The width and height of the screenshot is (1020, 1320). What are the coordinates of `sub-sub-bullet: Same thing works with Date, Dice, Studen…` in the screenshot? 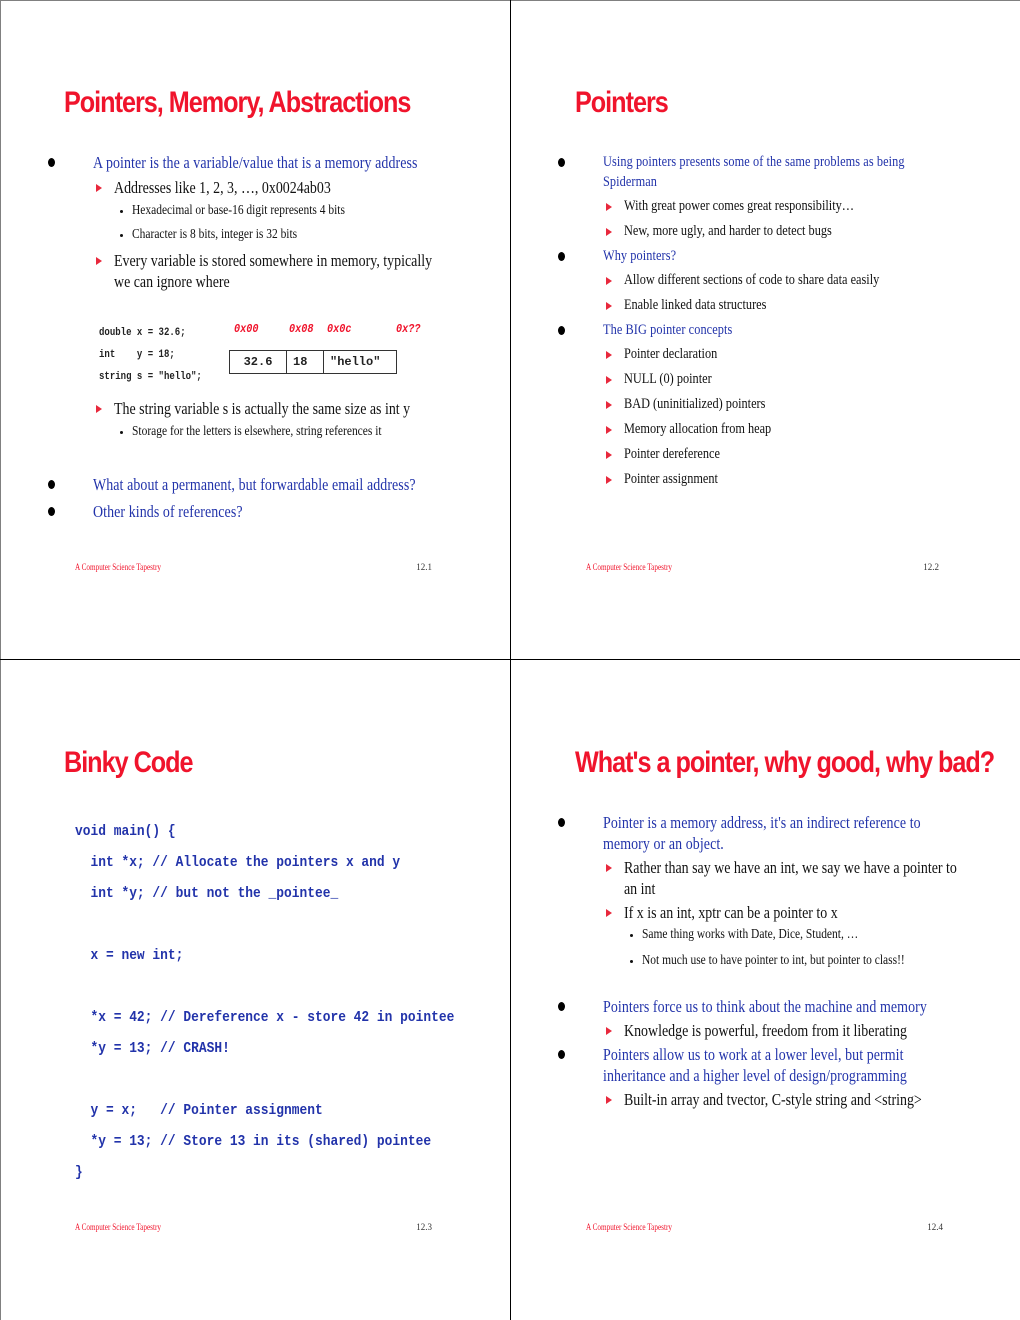 It's located at (758, 935).